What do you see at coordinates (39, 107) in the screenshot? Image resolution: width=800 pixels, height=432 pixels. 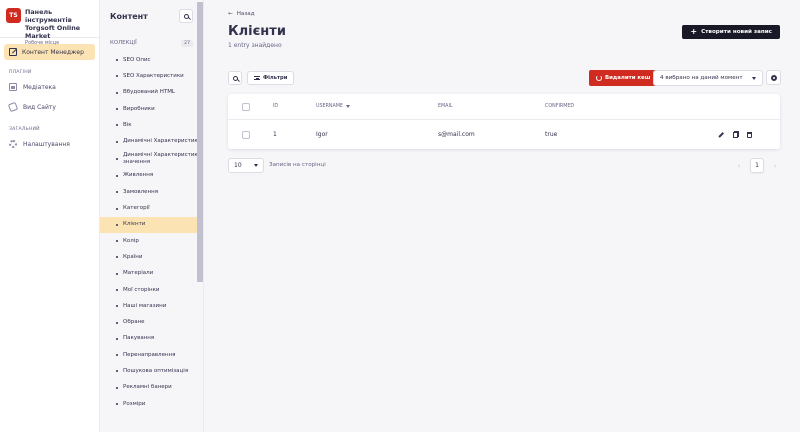 I see `nav-item-label: Вид Сайту` at bounding box center [39, 107].